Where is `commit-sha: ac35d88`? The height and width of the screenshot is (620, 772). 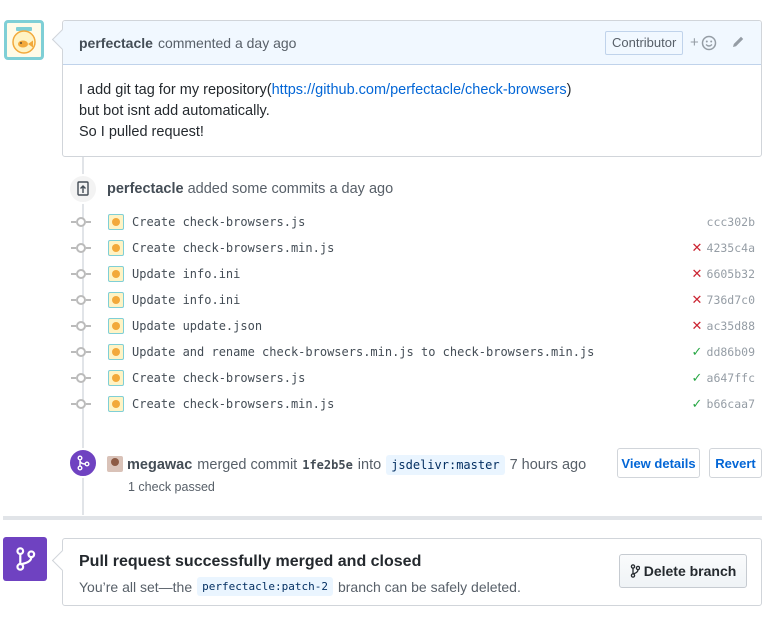 commit-sha: ac35d88 is located at coordinates (731, 326).